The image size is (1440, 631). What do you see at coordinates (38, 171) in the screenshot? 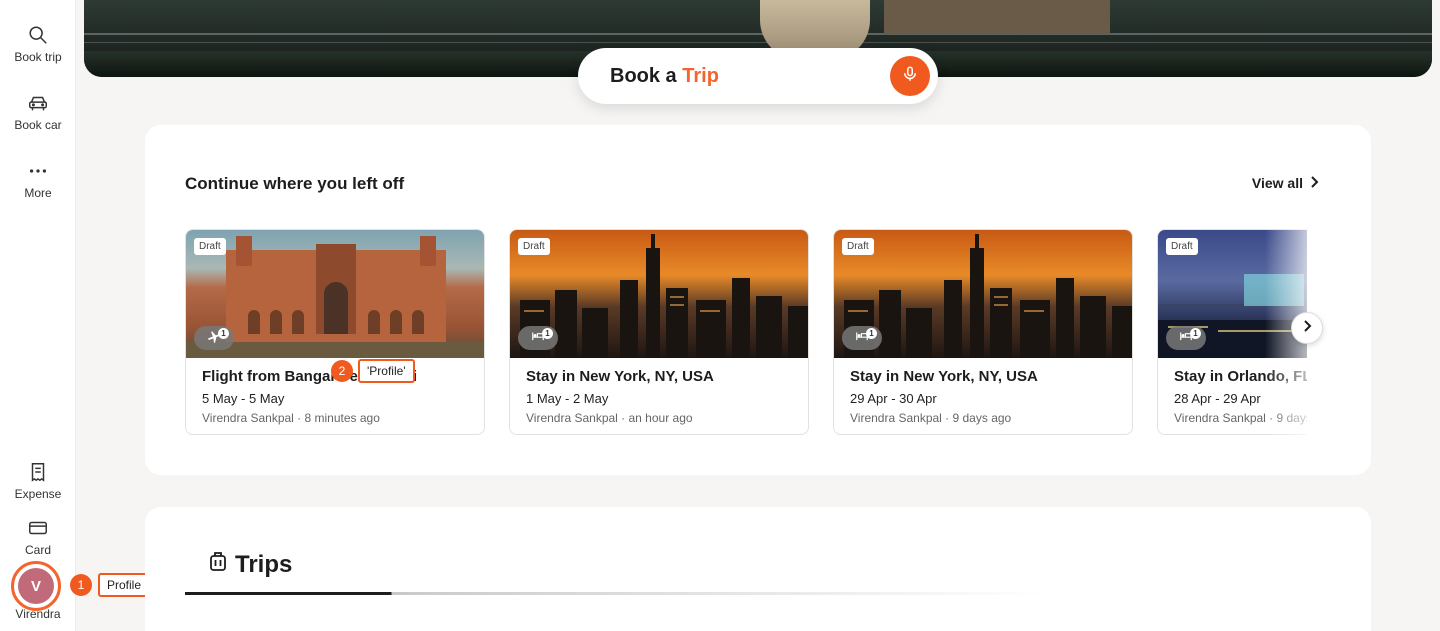
I see `more-icon` at bounding box center [38, 171].